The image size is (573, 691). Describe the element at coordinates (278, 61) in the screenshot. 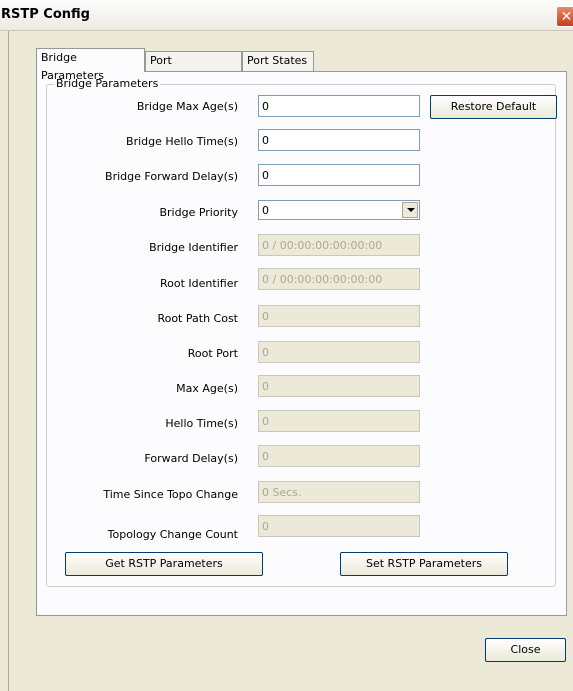

I see `tab-port-states: Port States` at that location.